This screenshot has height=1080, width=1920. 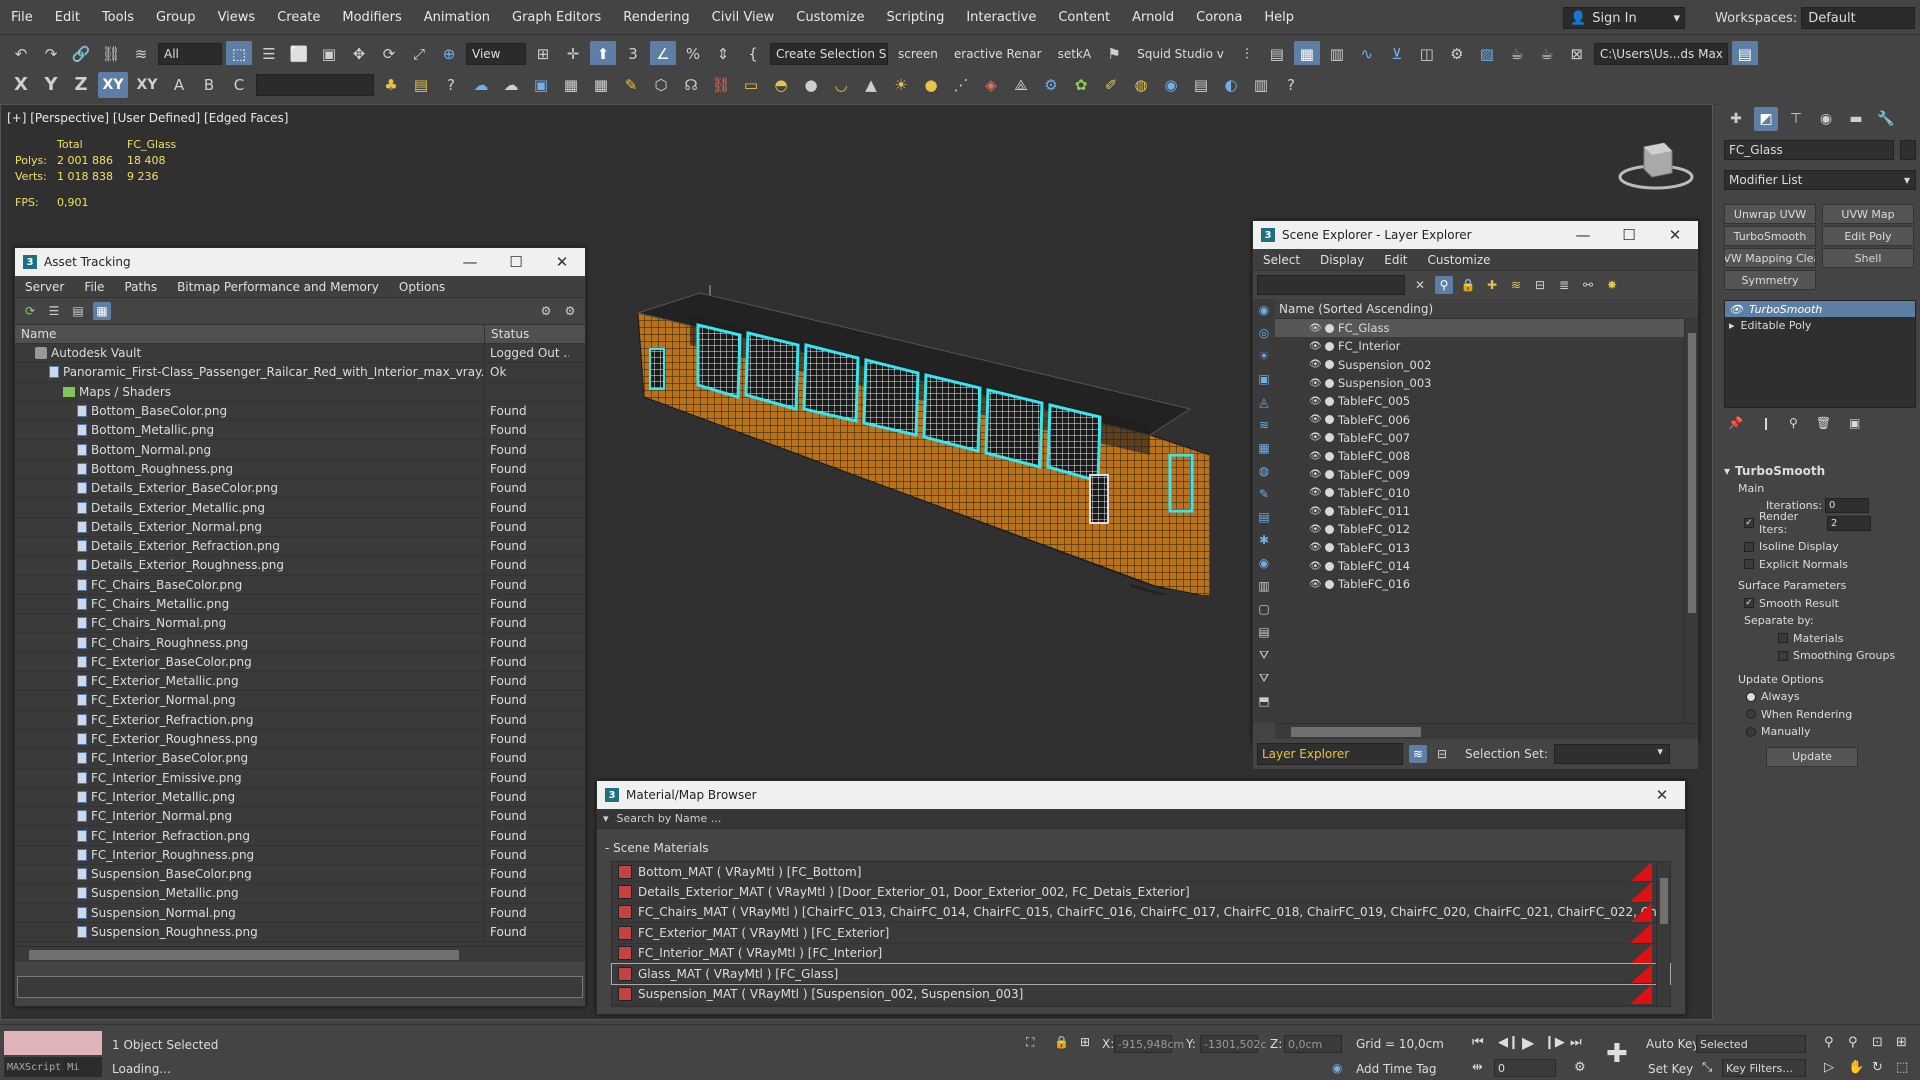 What do you see at coordinates (1766, 423) in the screenshot?
I see `show-end-result-icon: ❙` at bounding box center [1766, 423].